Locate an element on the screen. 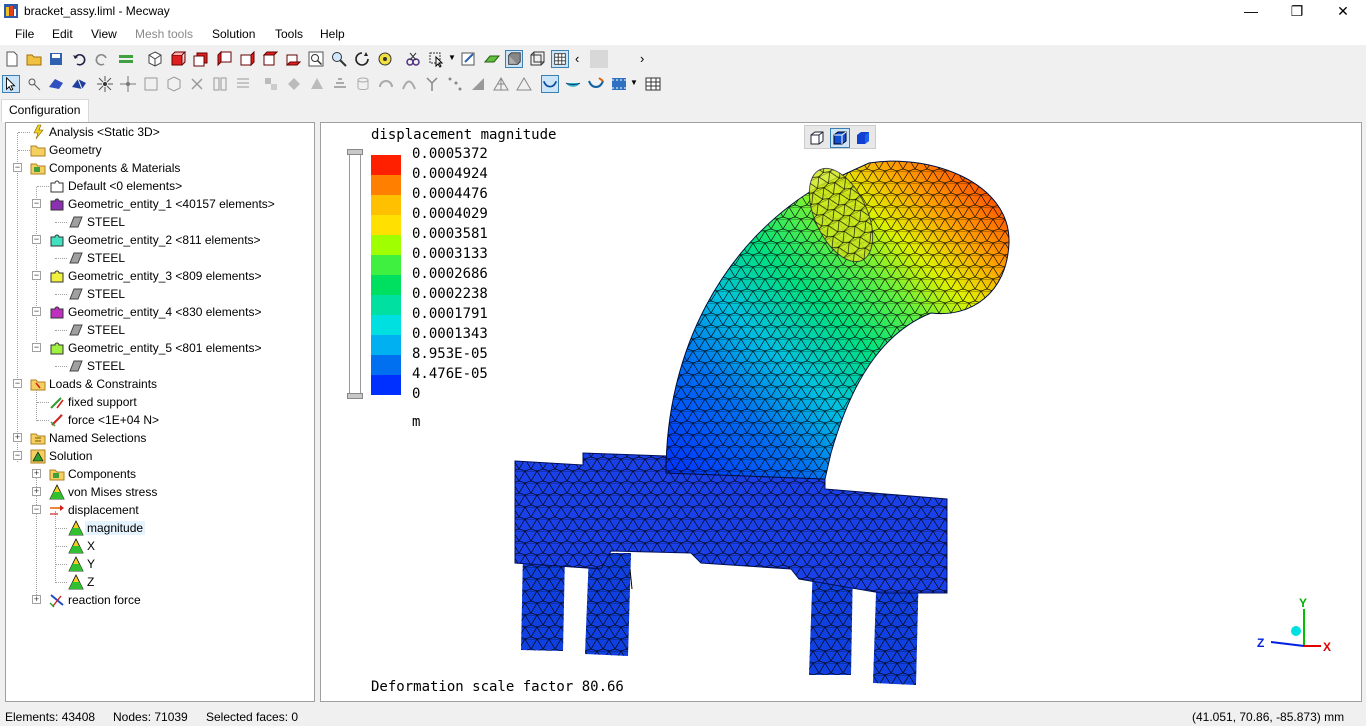 The height and width of the screenshot is (726, 1366). tree-item-geometric-entity-5: − Geometric_entity_5 <801 elements> is located at coordinates (156, 348).